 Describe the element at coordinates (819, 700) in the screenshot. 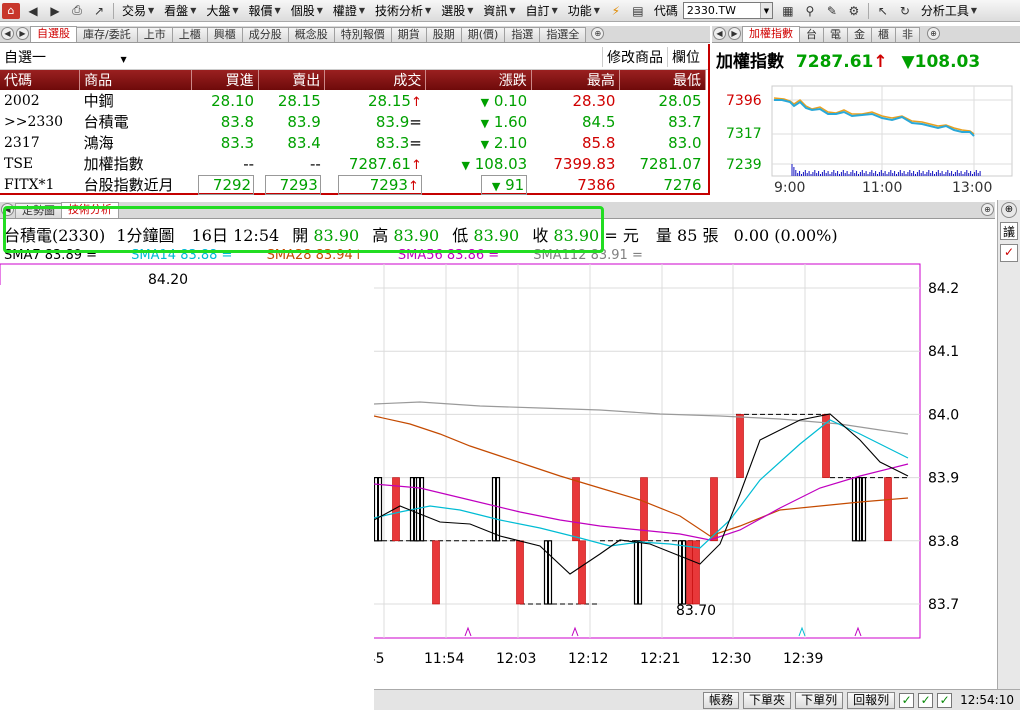

I see `order-bar-button: 下單列` at that location.